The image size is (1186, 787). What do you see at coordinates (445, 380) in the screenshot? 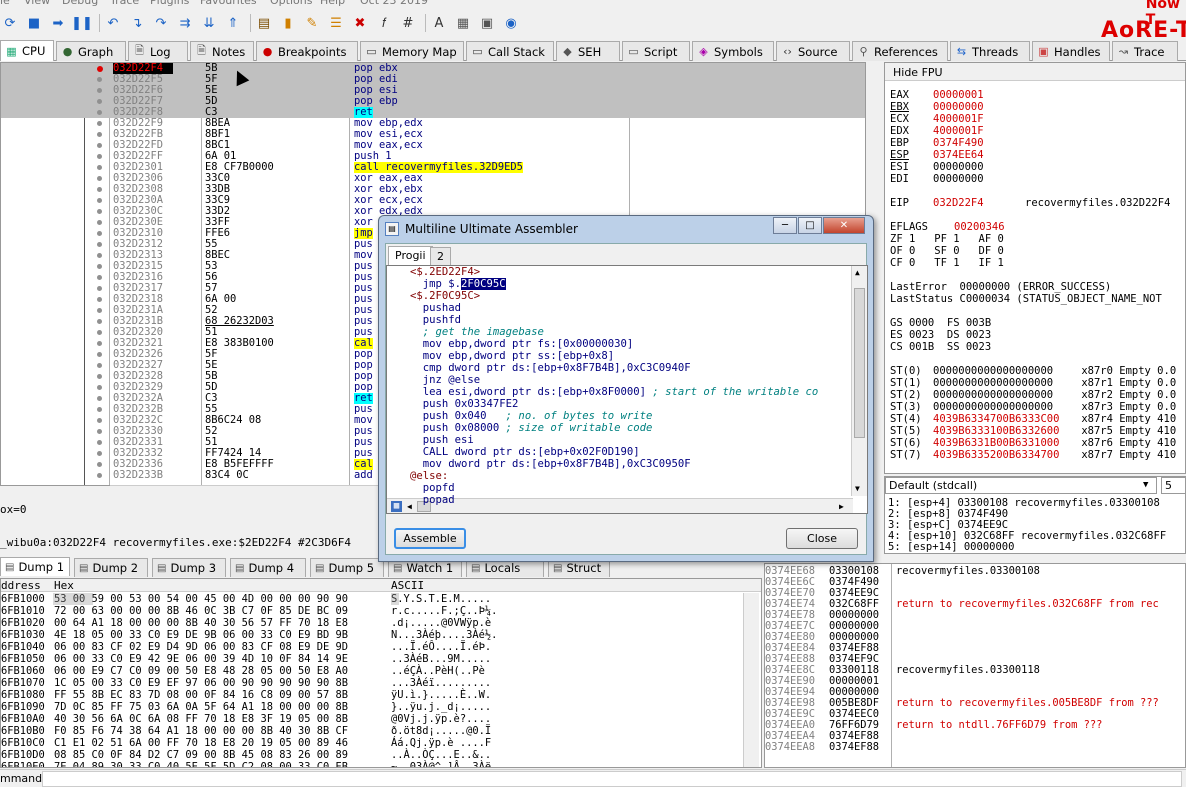
I see `code-line: jnz @else` at bounding box center [445, 380].